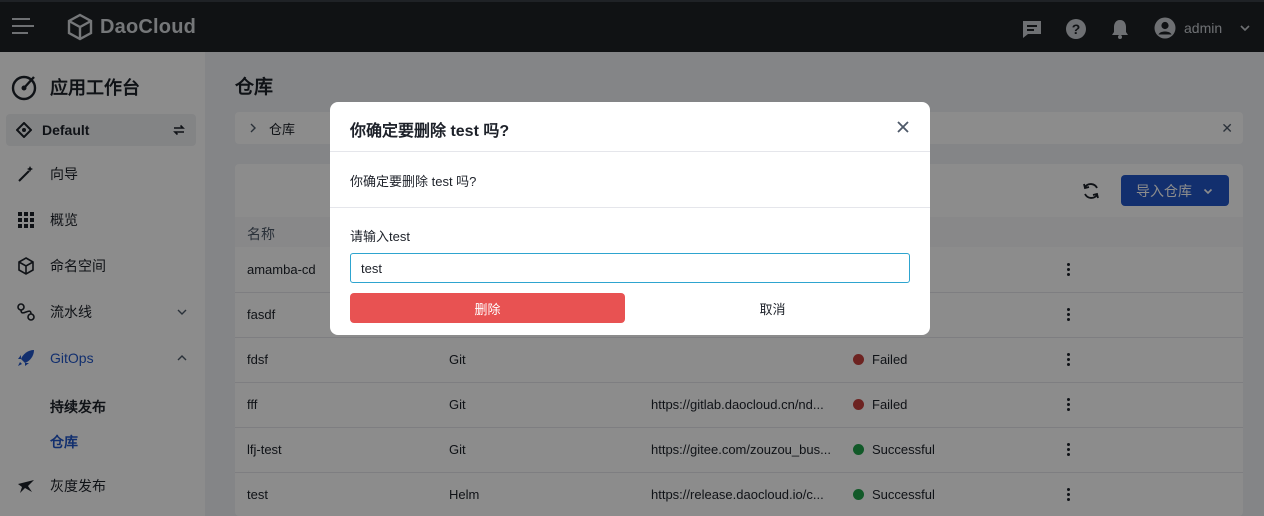 This screenshot has height=516, width=1264. Describe the element at coordinates (430, 131) in the screenshot. I see `dialog-title: 你确定要删除 test 吗?` at that location.